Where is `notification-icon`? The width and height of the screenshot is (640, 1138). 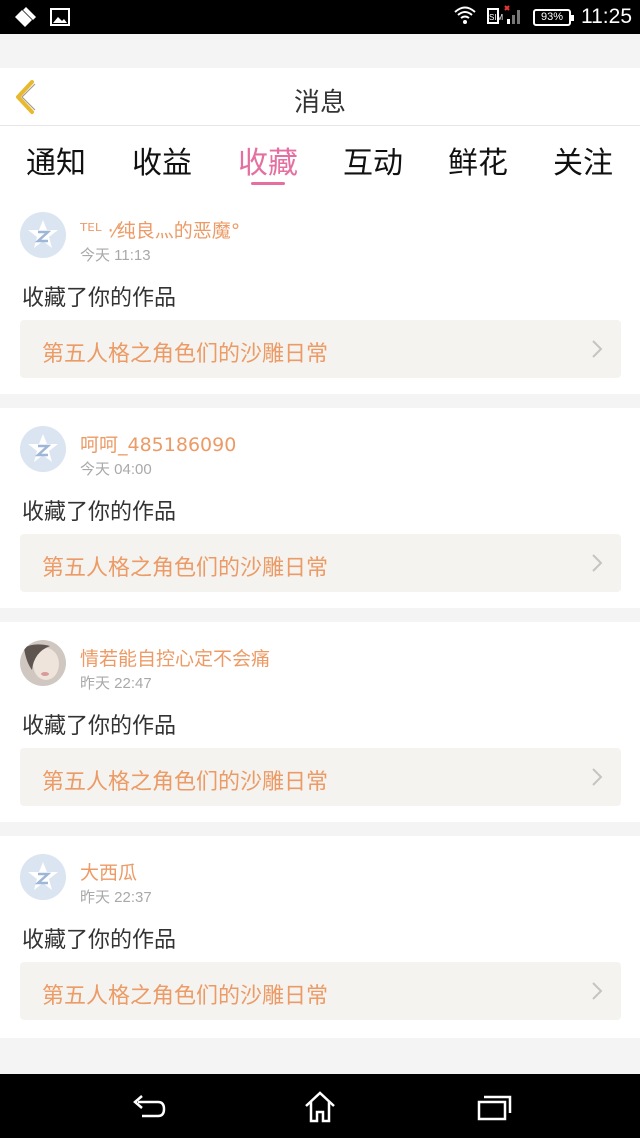
notification-icon is located at coordinates (25, 19).